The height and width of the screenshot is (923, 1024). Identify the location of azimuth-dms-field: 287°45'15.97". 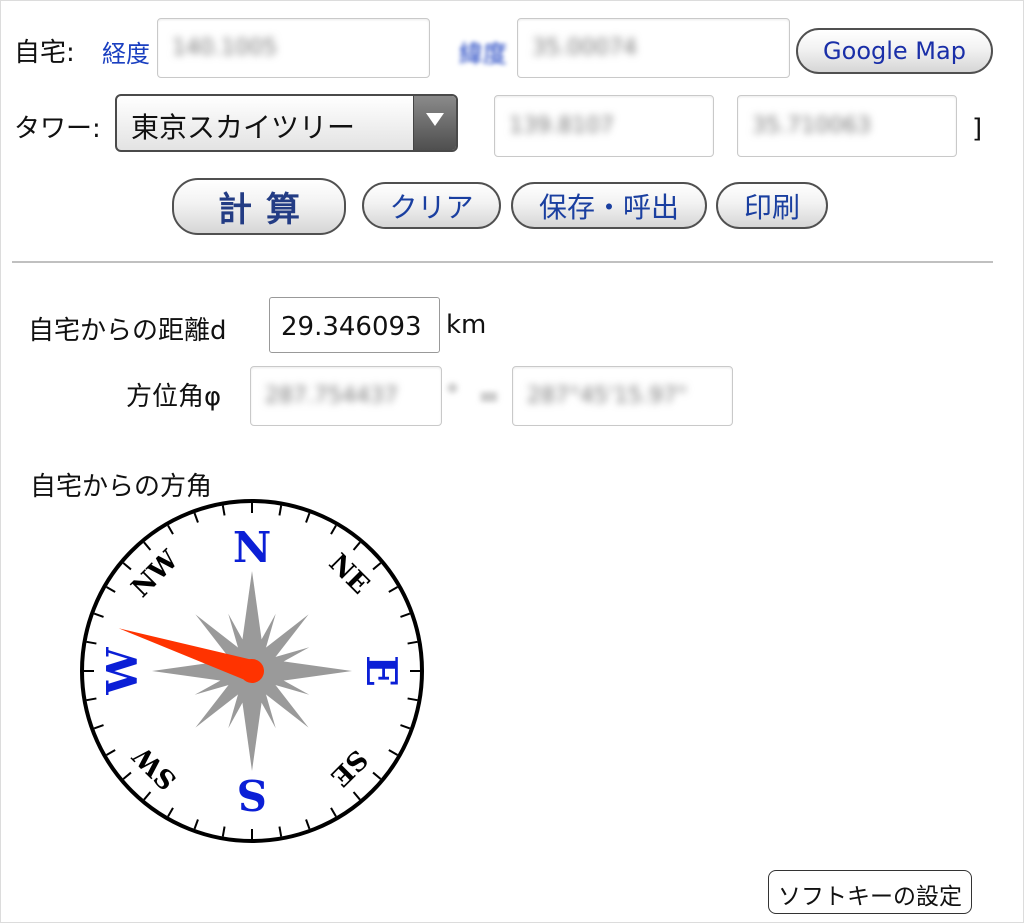
(622, 396).